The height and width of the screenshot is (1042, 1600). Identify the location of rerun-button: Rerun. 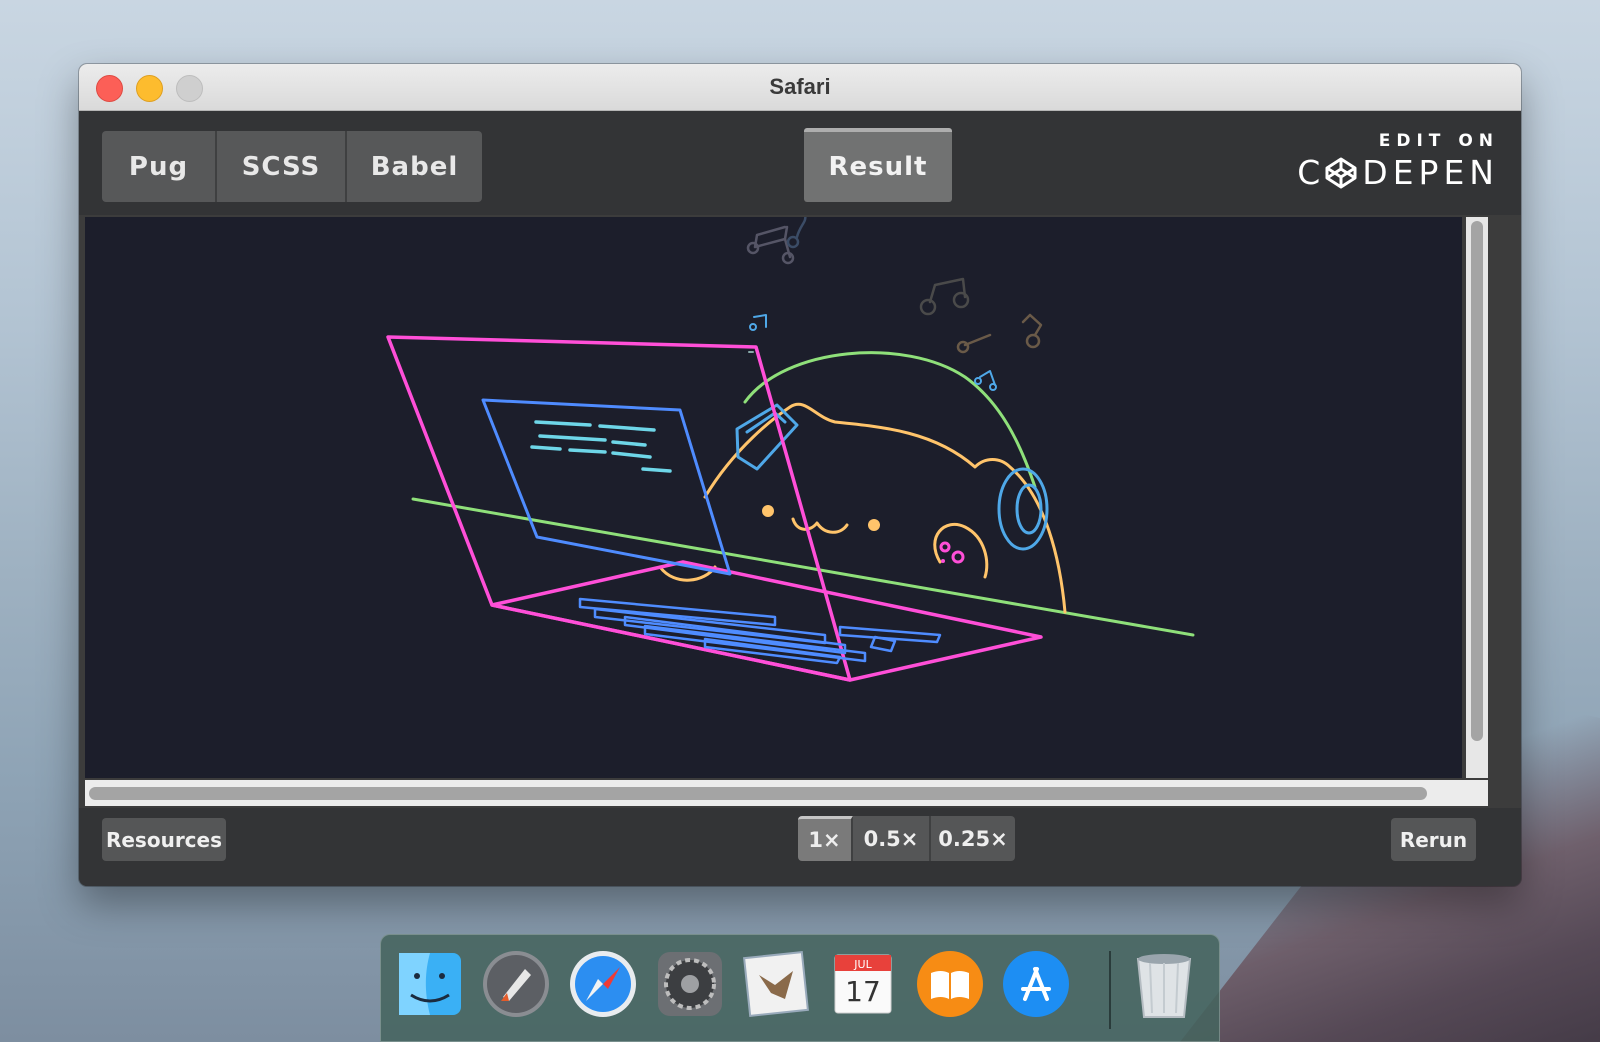
(1433, 839).